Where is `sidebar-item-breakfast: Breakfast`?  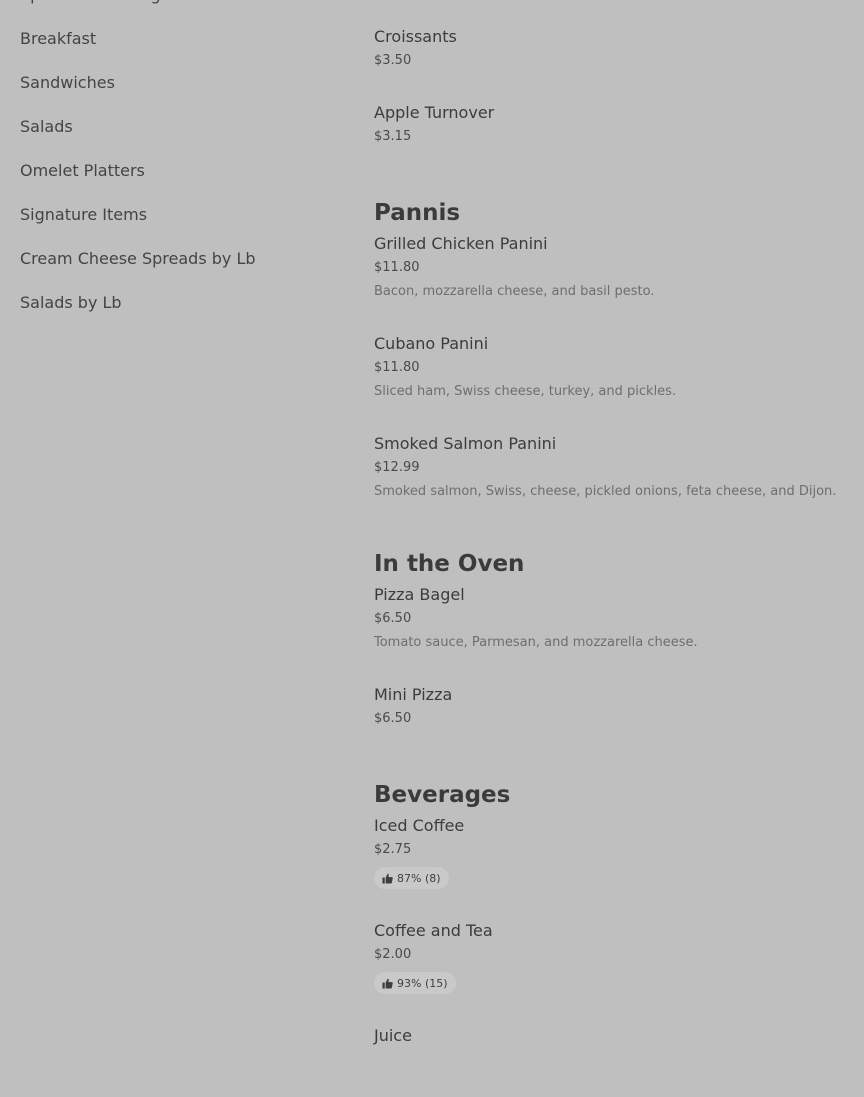
sidebar-item-breakfast: Breakfast is located at coordinates (180, 50).